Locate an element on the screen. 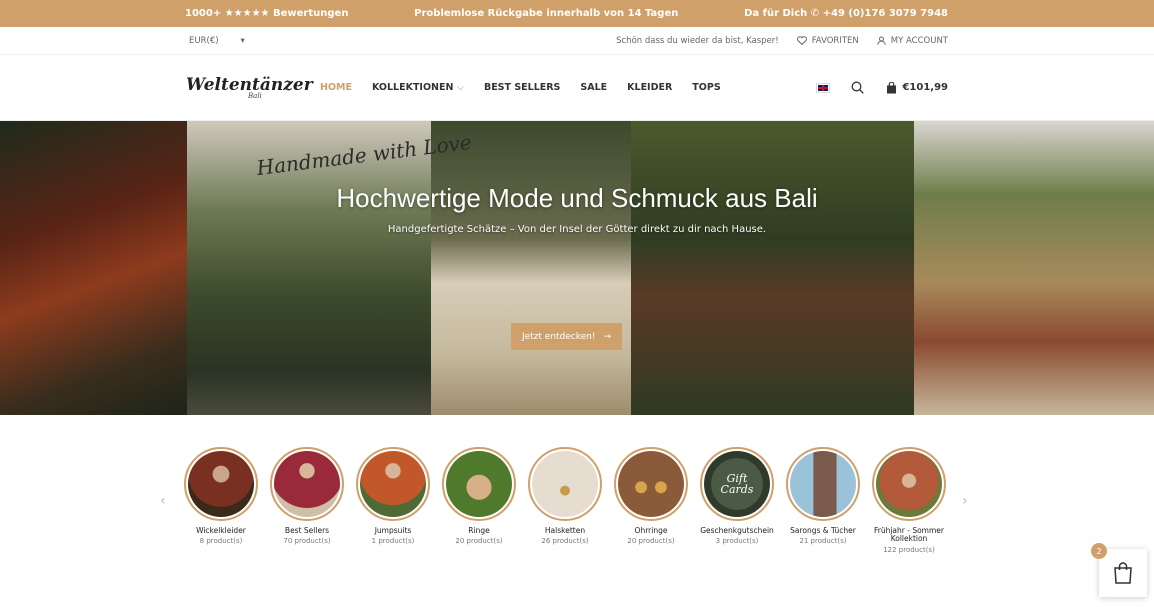 The height and width of the screenshot is (607, 1154). category-count: 70 product(s) is located at coordinates (307, 541).